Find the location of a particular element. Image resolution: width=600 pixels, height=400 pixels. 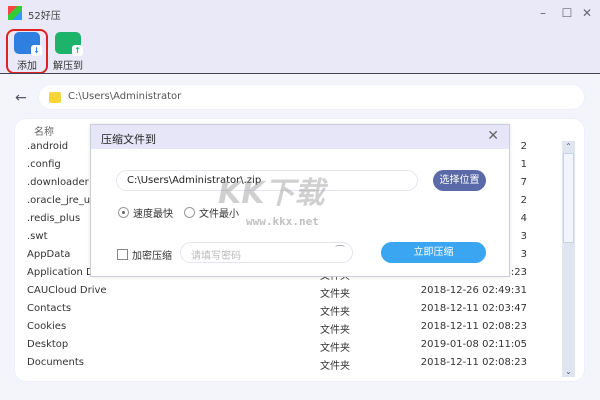

table-row: CAUCloud Drive 文件夹 2018-12-26 02:49:31 is located at coordinates (277, 292).